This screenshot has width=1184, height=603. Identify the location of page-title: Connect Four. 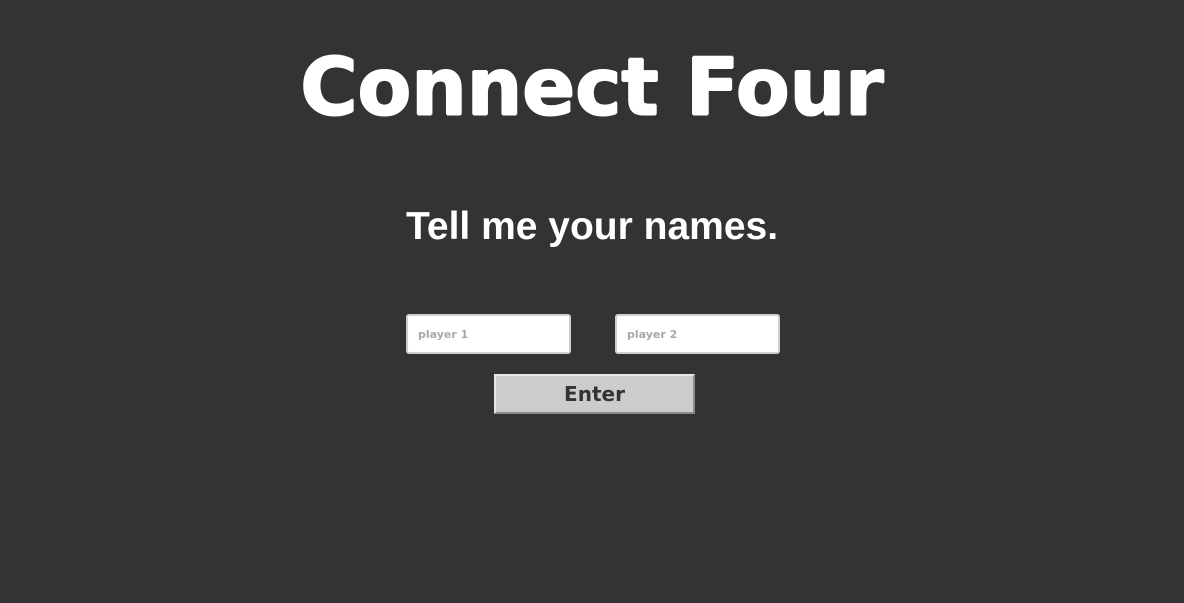
(592, 88).